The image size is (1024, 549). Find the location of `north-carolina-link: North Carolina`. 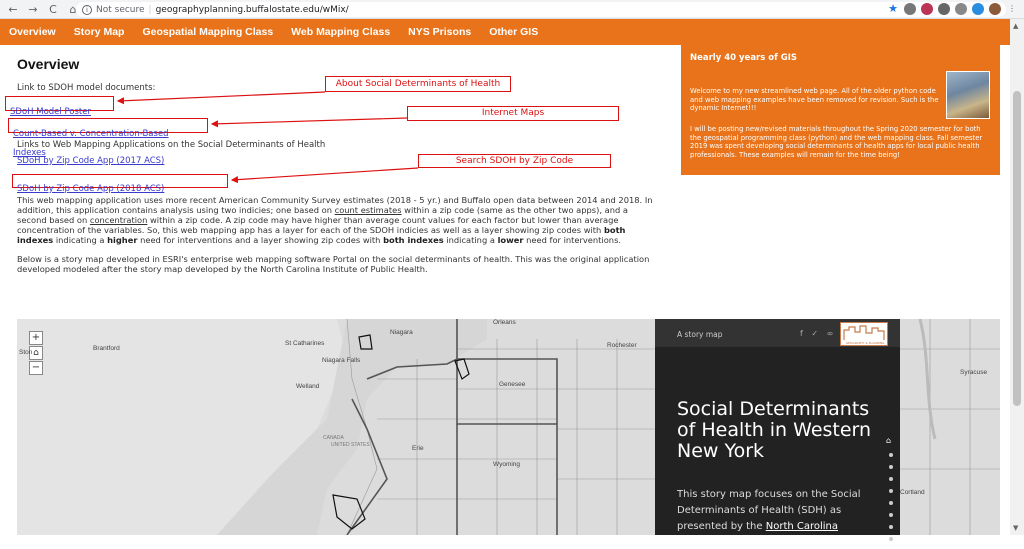

north-carolina-link: North Carolina is located at coordinates (802, 526).